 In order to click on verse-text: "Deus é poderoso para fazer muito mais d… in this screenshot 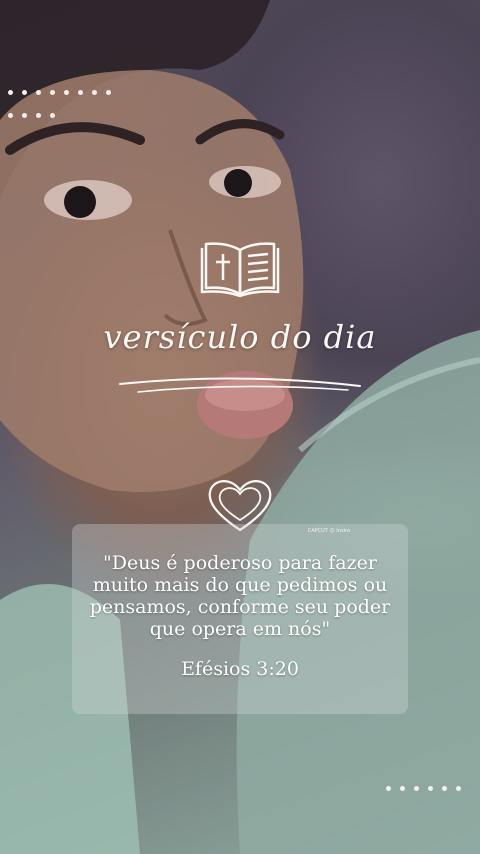, I will do `click(240, 596)`.